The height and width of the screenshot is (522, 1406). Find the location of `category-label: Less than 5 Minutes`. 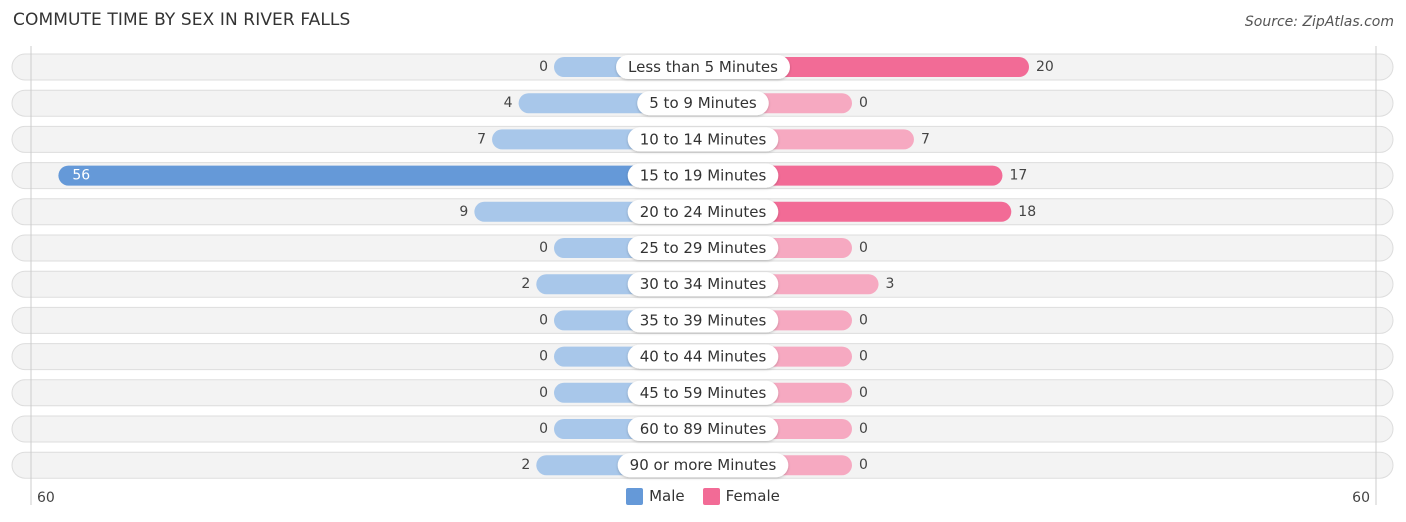

category-label: Less than 5 Minutes is located at coordinates (703, 67).